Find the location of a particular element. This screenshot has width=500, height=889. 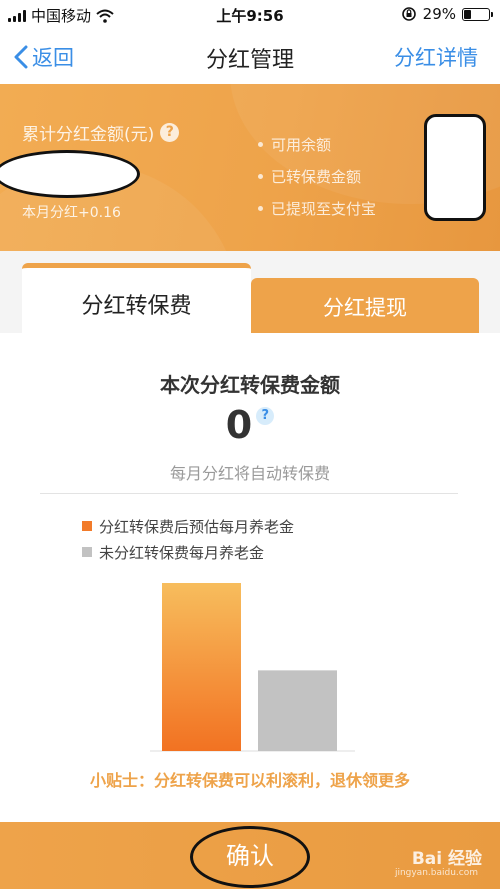

legend-label: 分红转保费后预估每月养老金 is located at coordinates (197, 526).